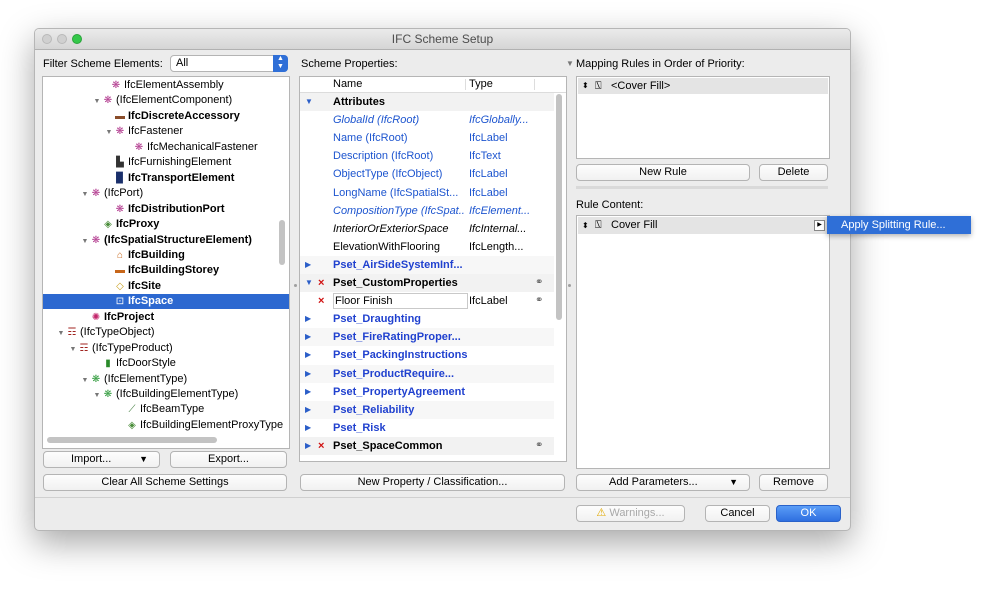 This screenshot has height=591, width=998. Describe the element at coordinates (166, 379) in the screenshot. I see `tree-item: ▼ ❋ (IfcElementType)` at that location.